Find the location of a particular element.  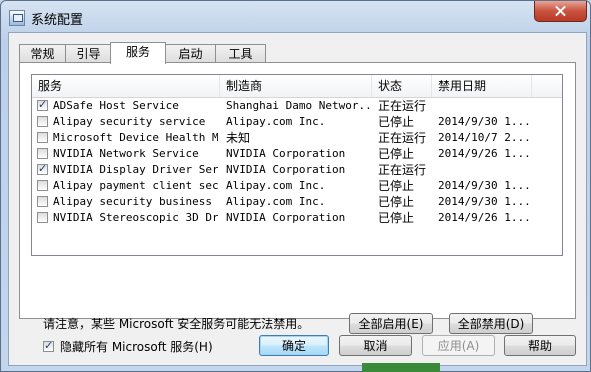

list-header: 服务 制造商 状态 禁用日期 is located at coordinates (297, 86).